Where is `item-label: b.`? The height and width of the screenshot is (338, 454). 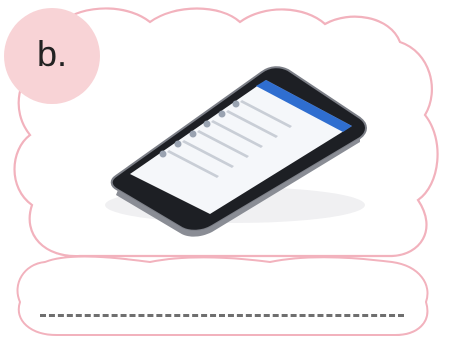 item-label: b. is located at coordinates (52, 53).